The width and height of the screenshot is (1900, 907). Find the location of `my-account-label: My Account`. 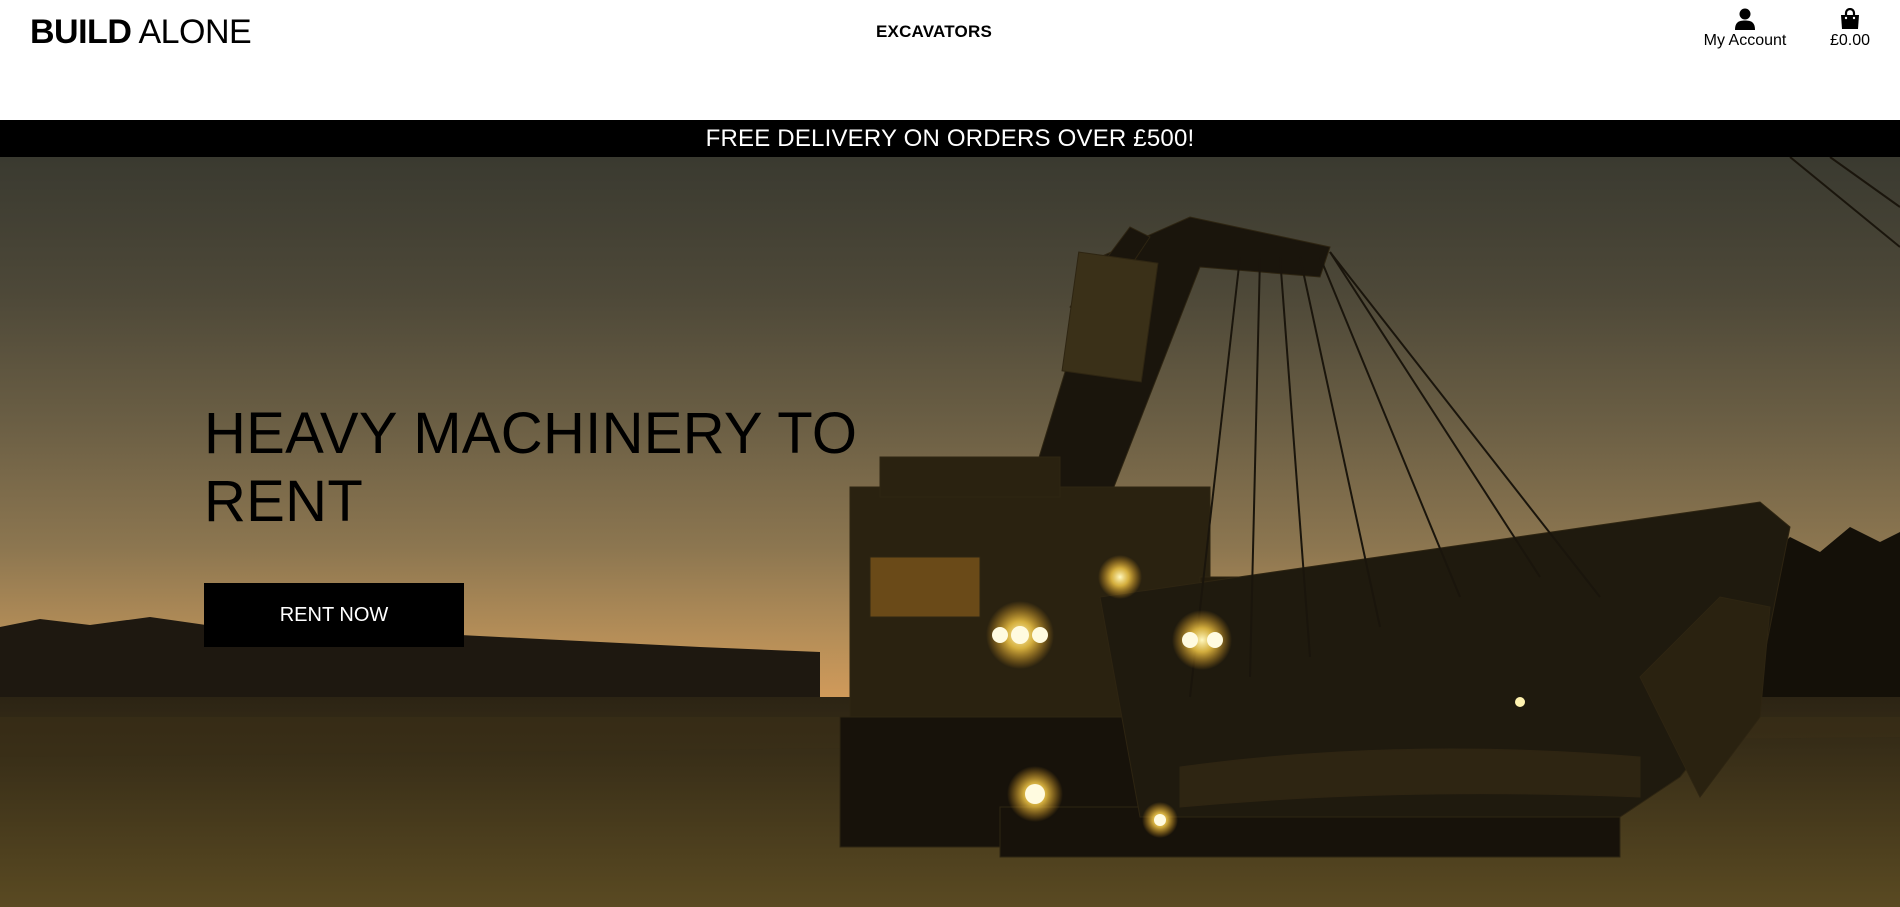

my-account-label: My Account is located at coordinates (1745, 40).